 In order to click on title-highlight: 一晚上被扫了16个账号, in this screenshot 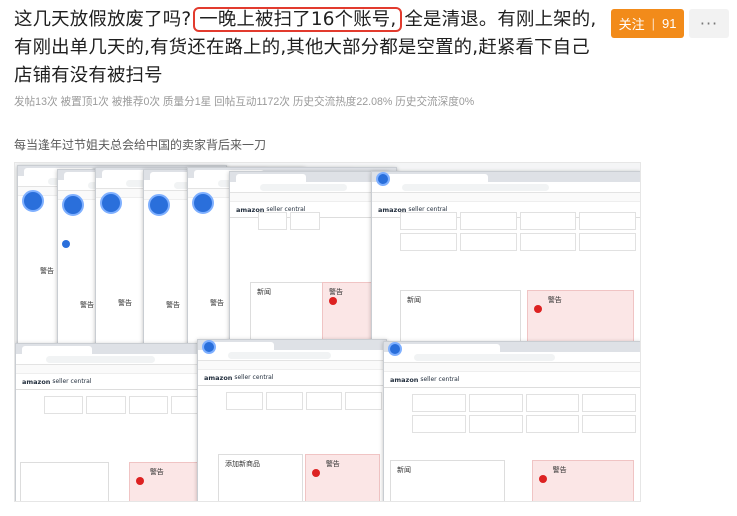, I will do `click(298, 19)`.